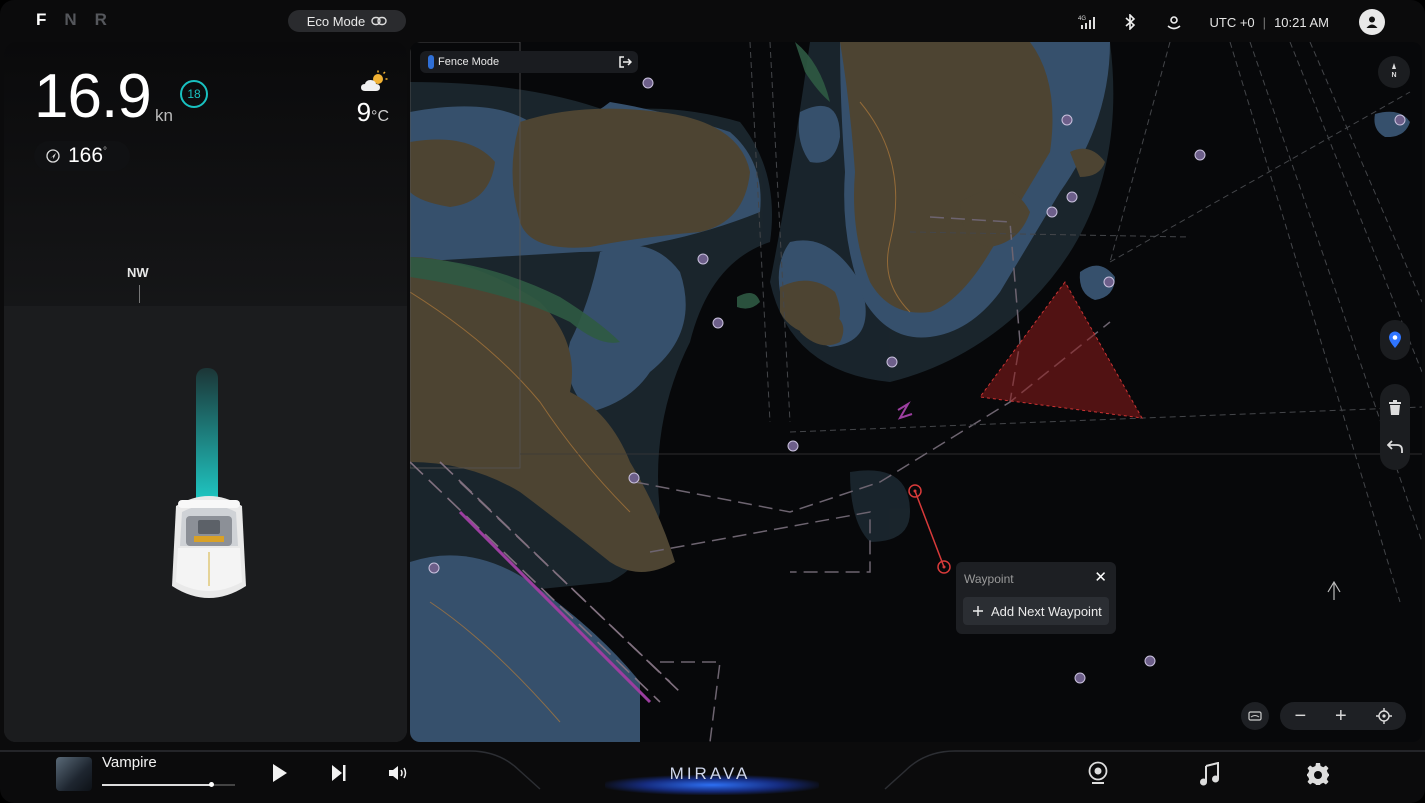 The width and height of the screenshot is (1425, 803). I want to click on fence-mode-label: Fence Mode, so click(469, 61).